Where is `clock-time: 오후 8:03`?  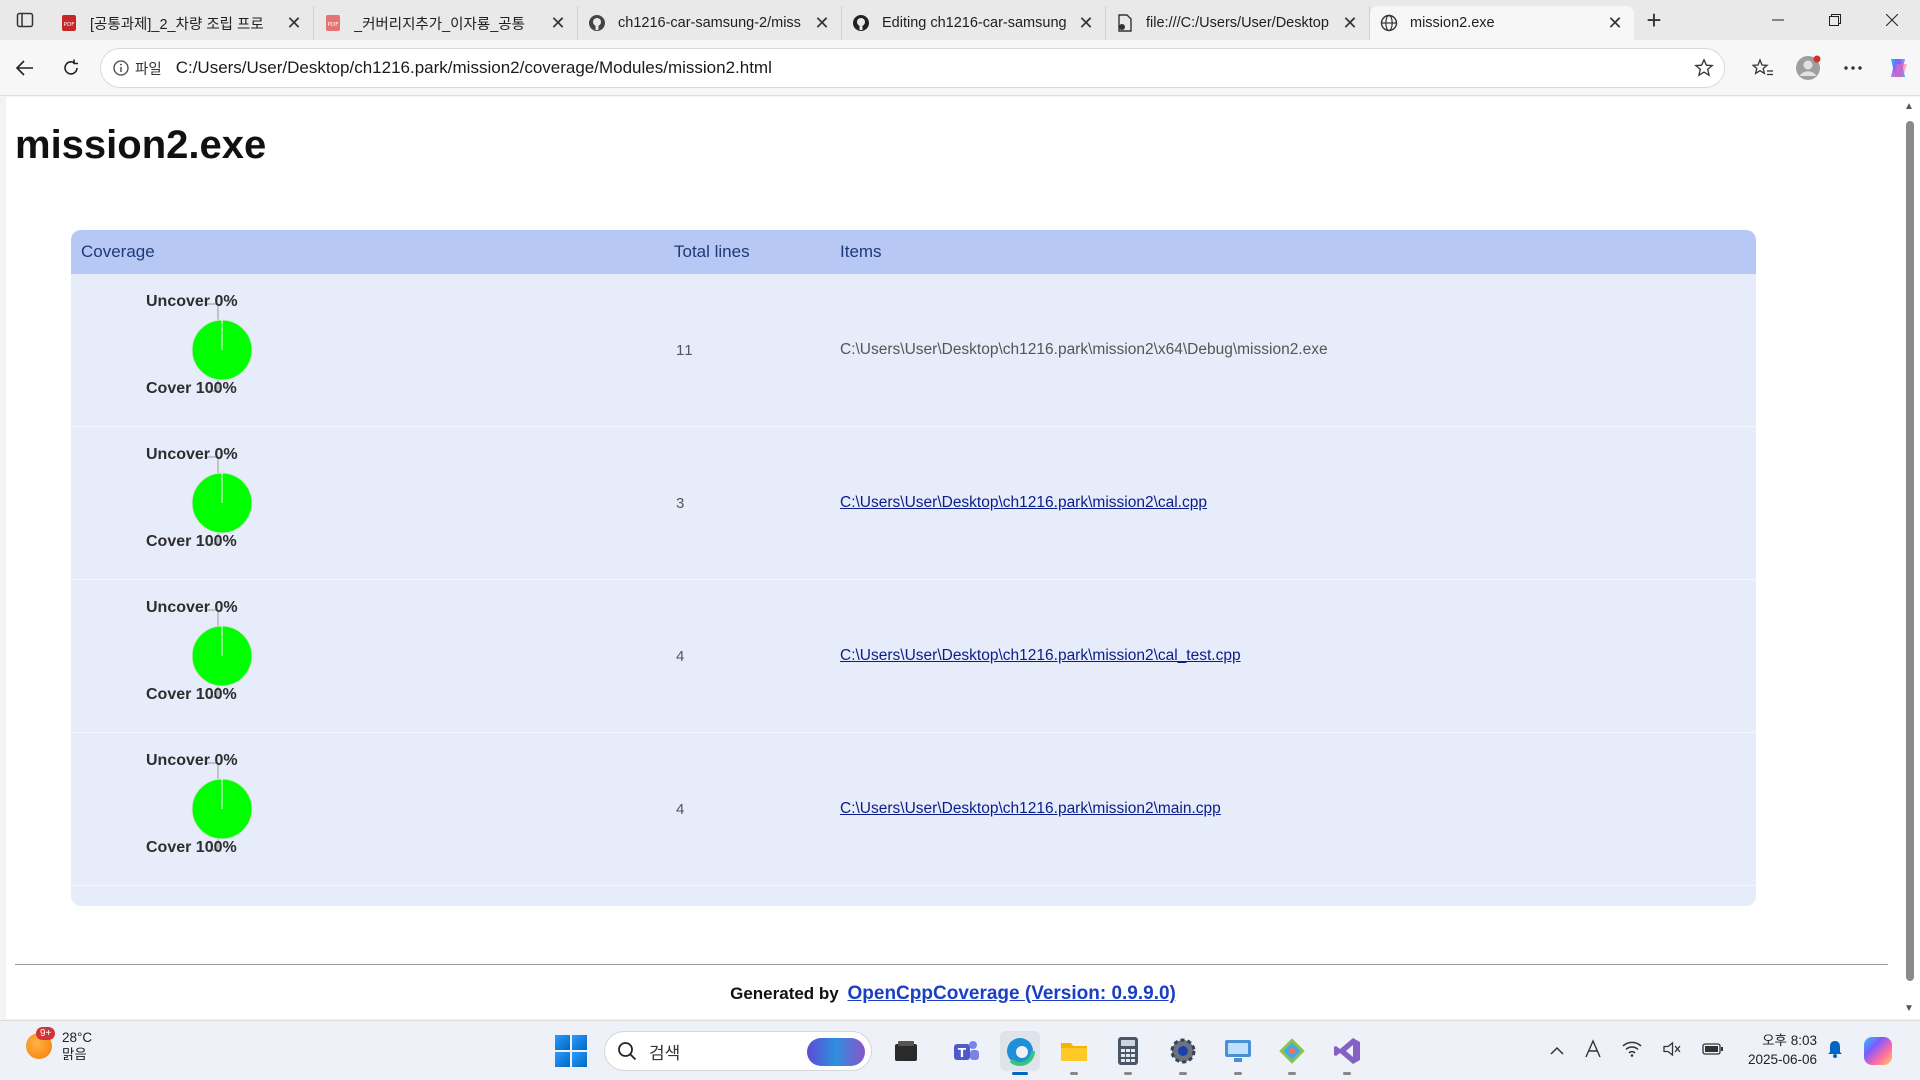 clock-time: 오후 8:03 is located at coordinates (1789, 1040).